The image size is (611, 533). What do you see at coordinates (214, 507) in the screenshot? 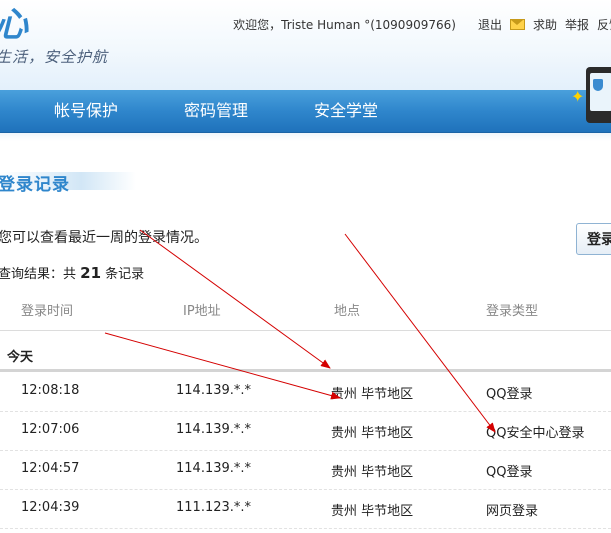
I see `cell-ip: 111.123.*.*` at bounding box center [214, 507].